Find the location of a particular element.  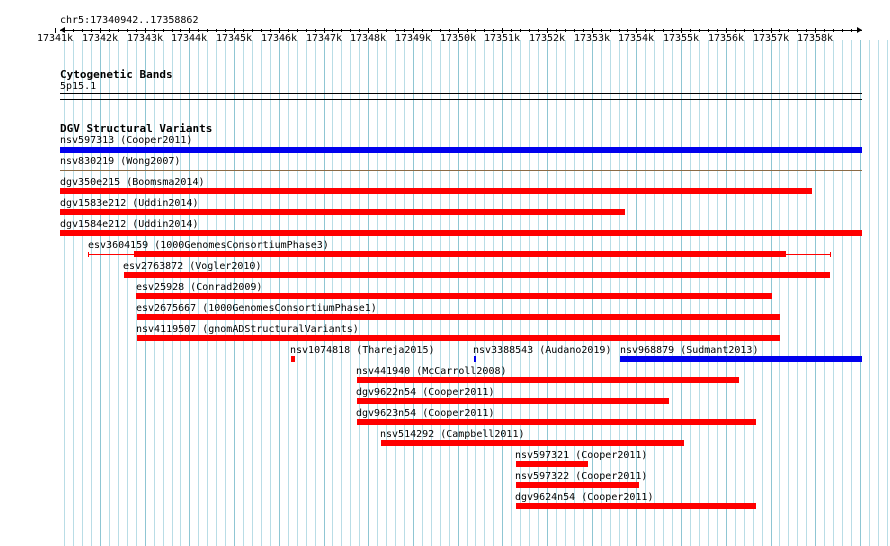

tick-label: 17350k is located at coordinates (458, 38).